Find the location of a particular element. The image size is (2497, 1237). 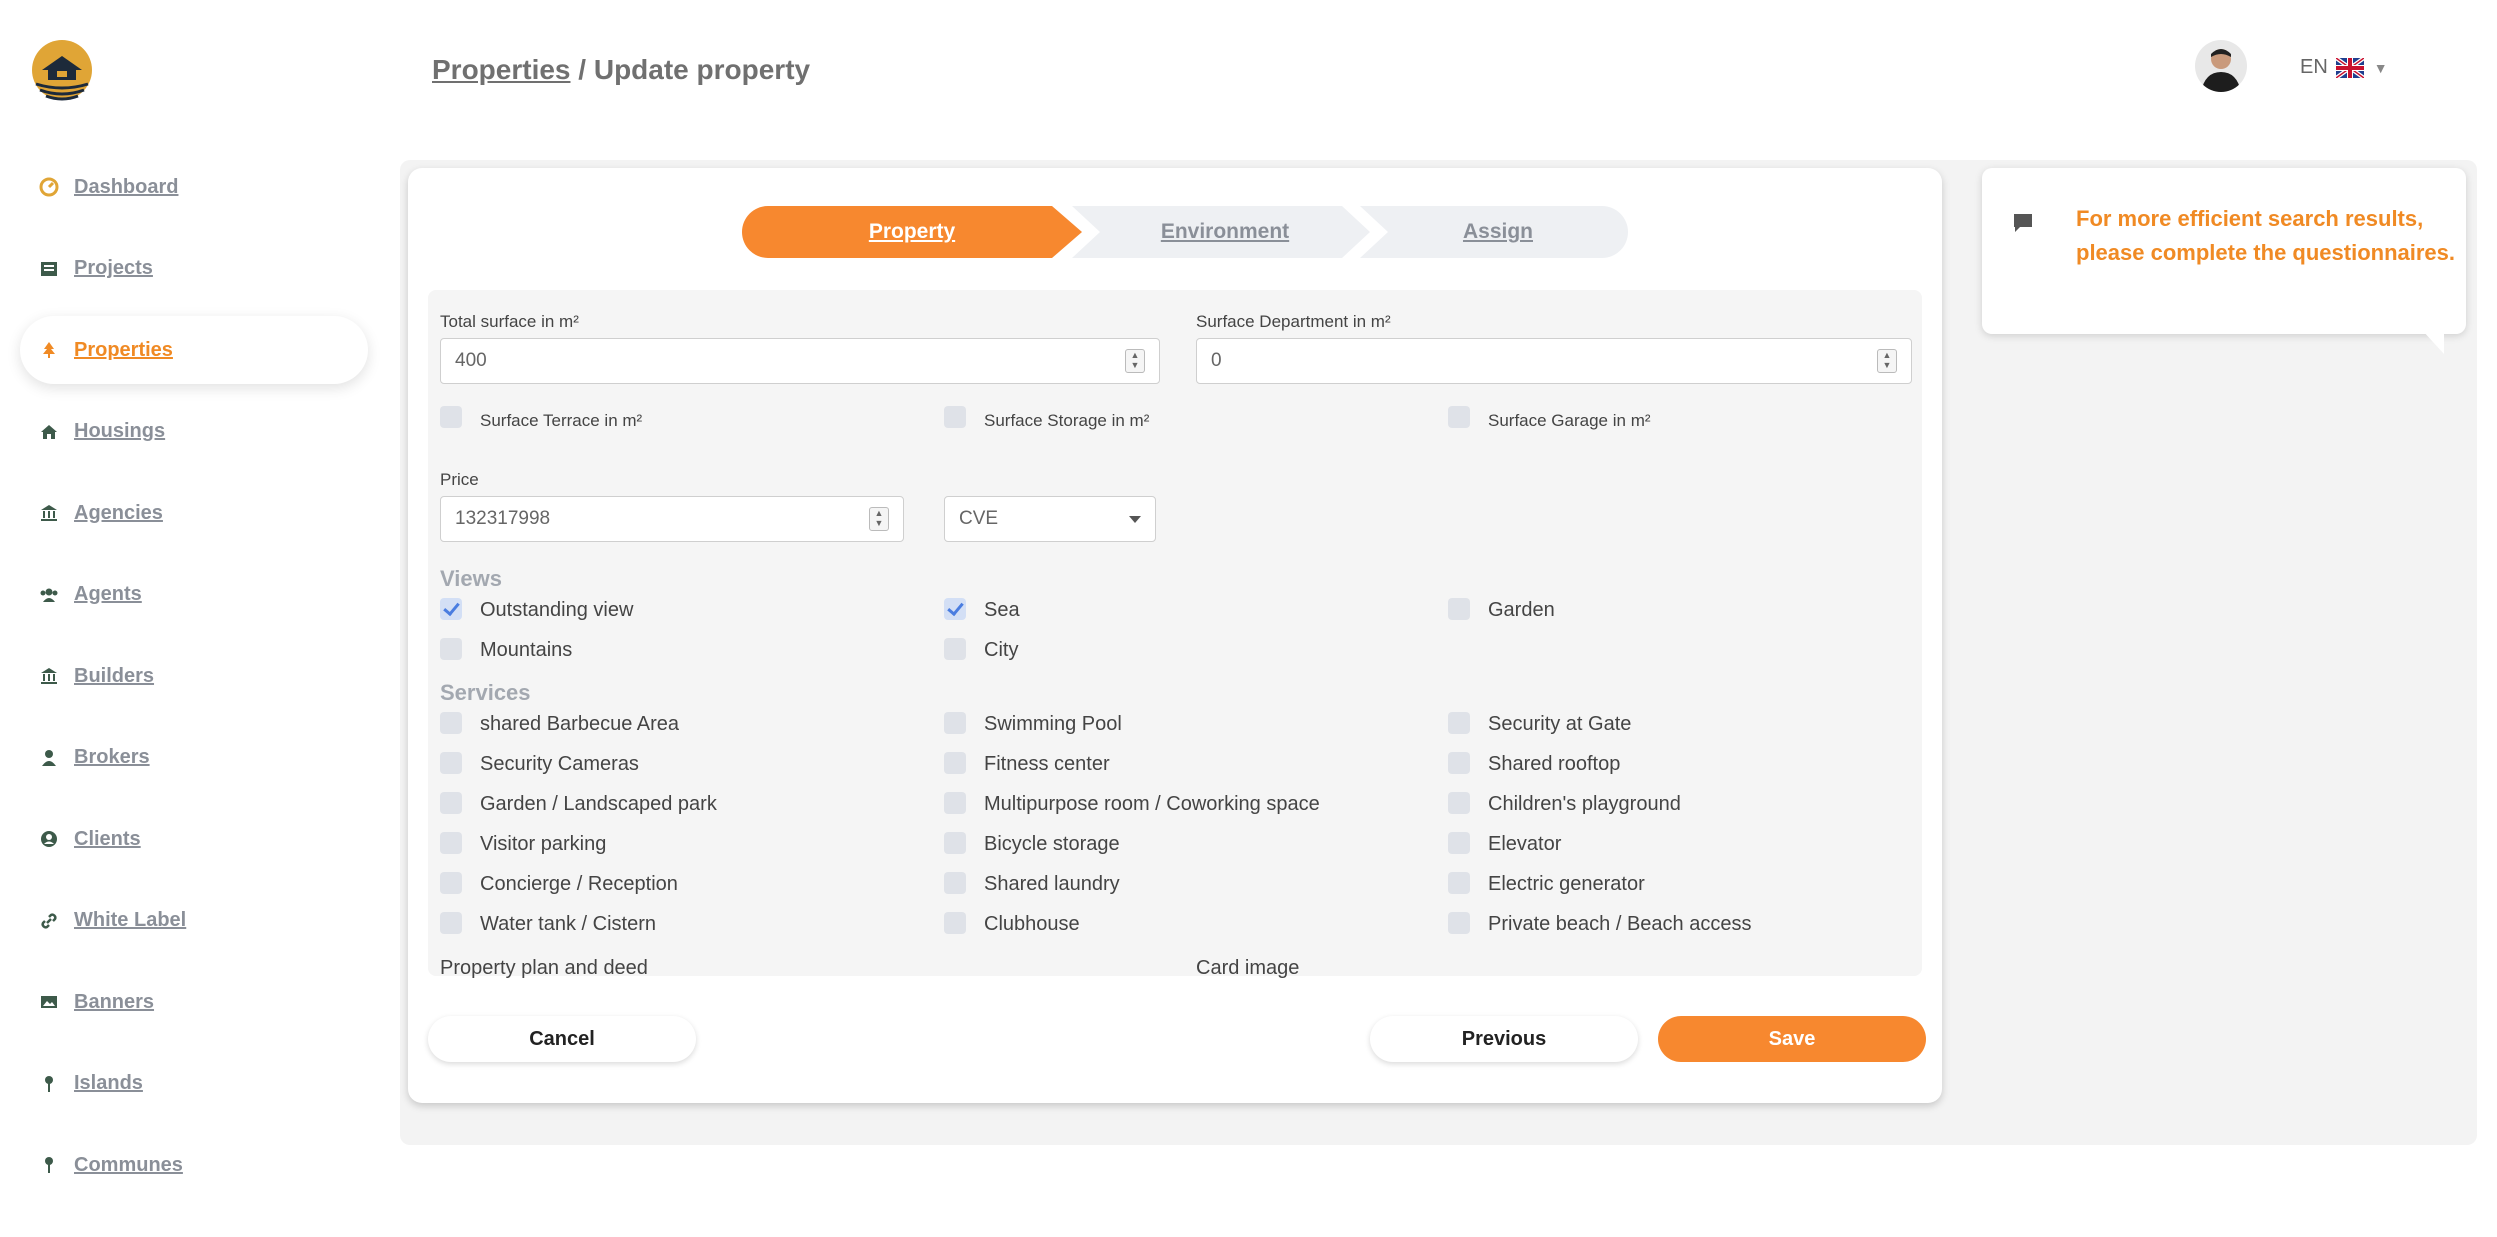

service-multipurpose-room-coworking-space-label: Multipurpose room / Coworking space is located at coordinates (1152, 804).